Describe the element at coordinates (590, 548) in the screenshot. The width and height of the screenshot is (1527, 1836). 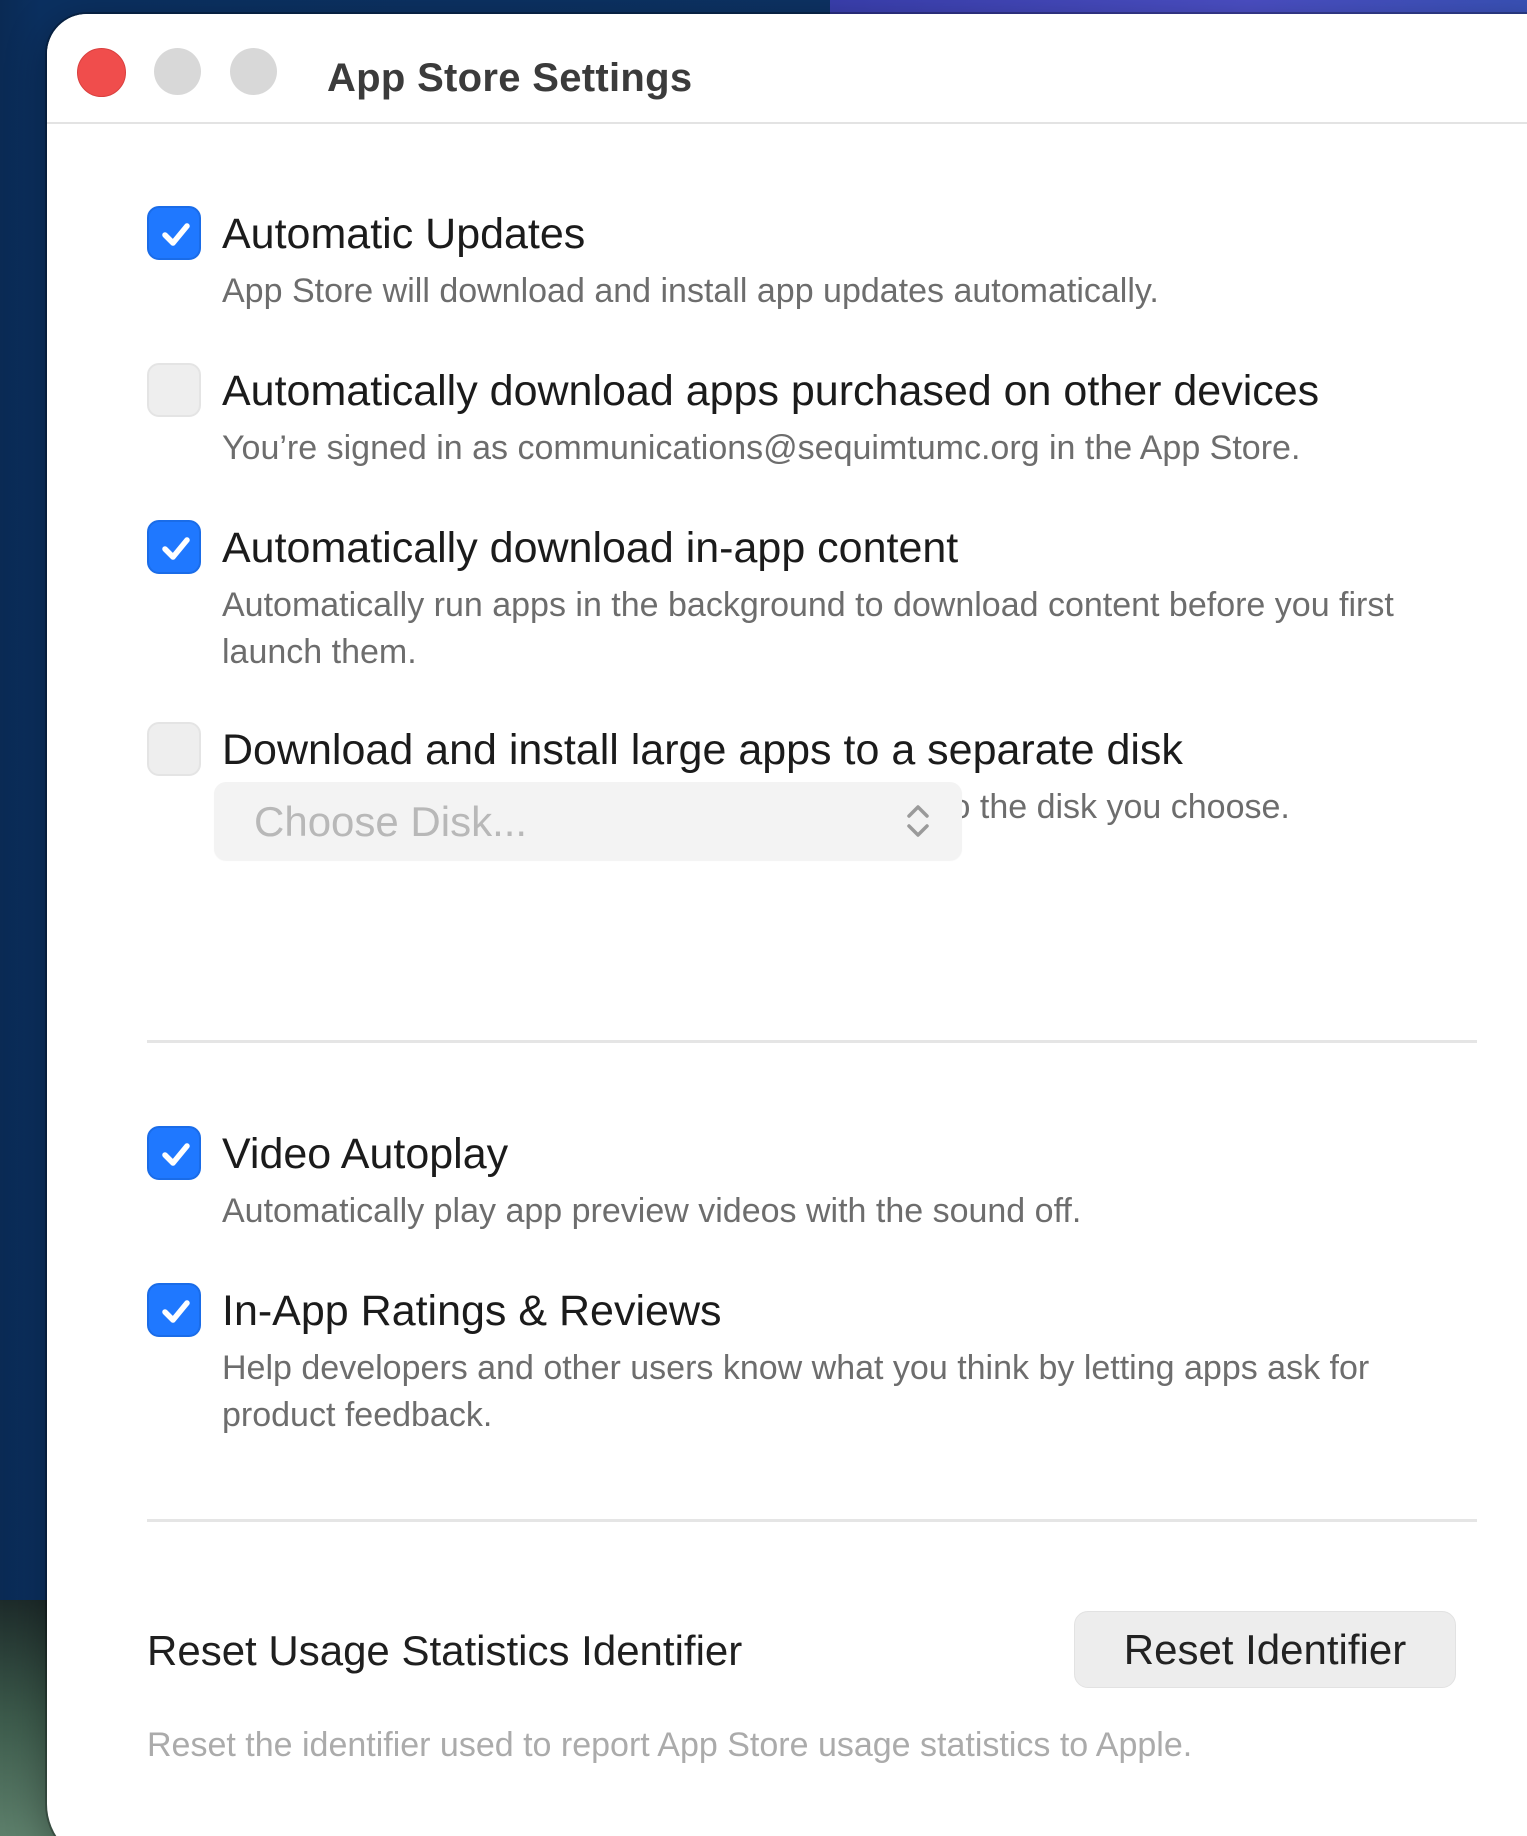
I see `setting-title: Automatically download in-app content` at that location.